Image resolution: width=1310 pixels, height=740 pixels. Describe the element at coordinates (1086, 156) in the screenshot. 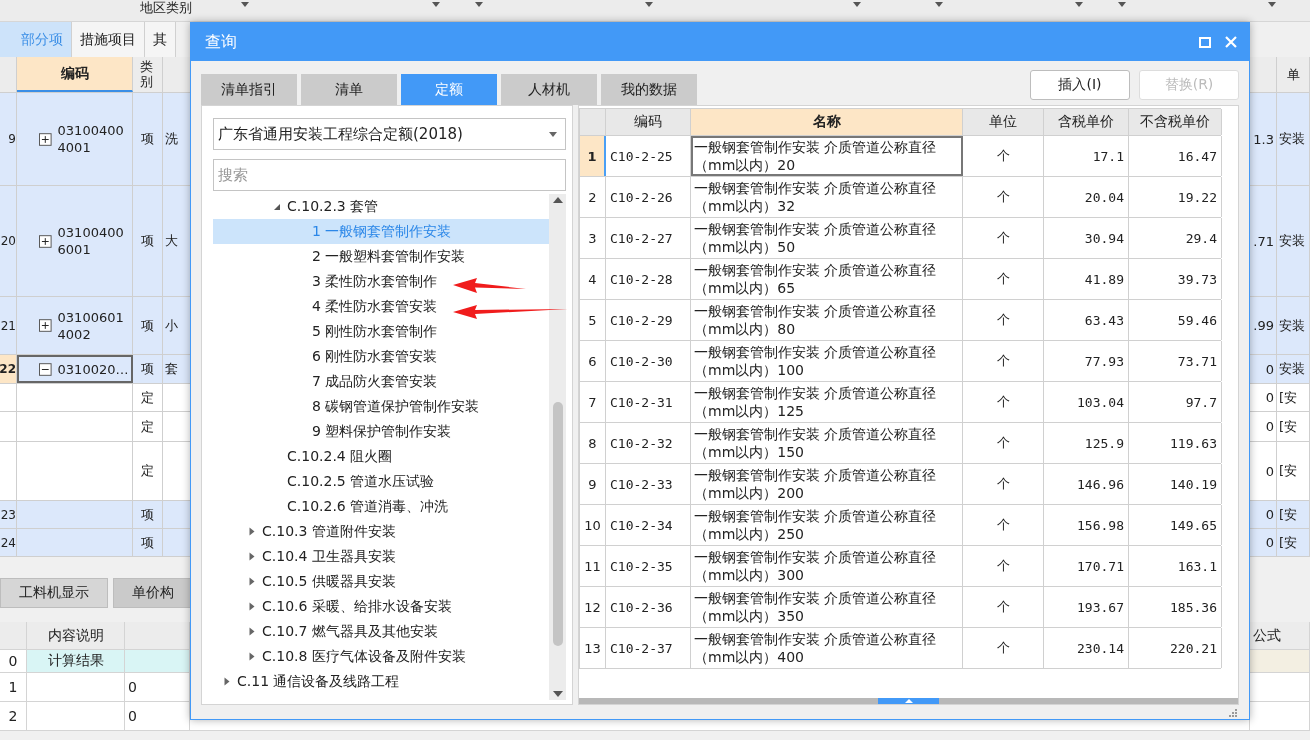

I see `table-cell: 17.1` at that location.